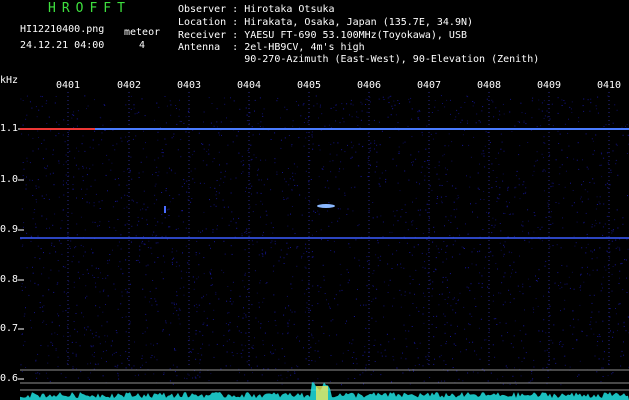 This screenshot has height=400, width=629. Describe the element at coordinates (89, 8) in the screenshot. I see `app-title: HROFFT` at that location.